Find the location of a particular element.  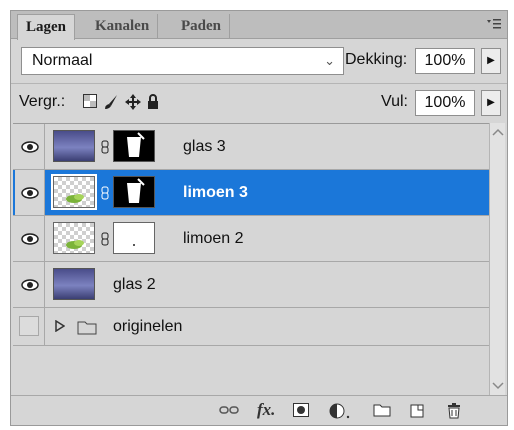

lock-transparent-icon is located at coordinates (90, 102).